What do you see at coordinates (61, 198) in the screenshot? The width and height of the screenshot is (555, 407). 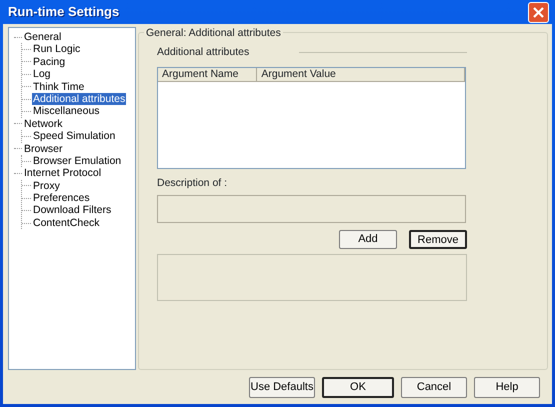 I see `tree-item: Preferences` at bounding box center [61, 198].